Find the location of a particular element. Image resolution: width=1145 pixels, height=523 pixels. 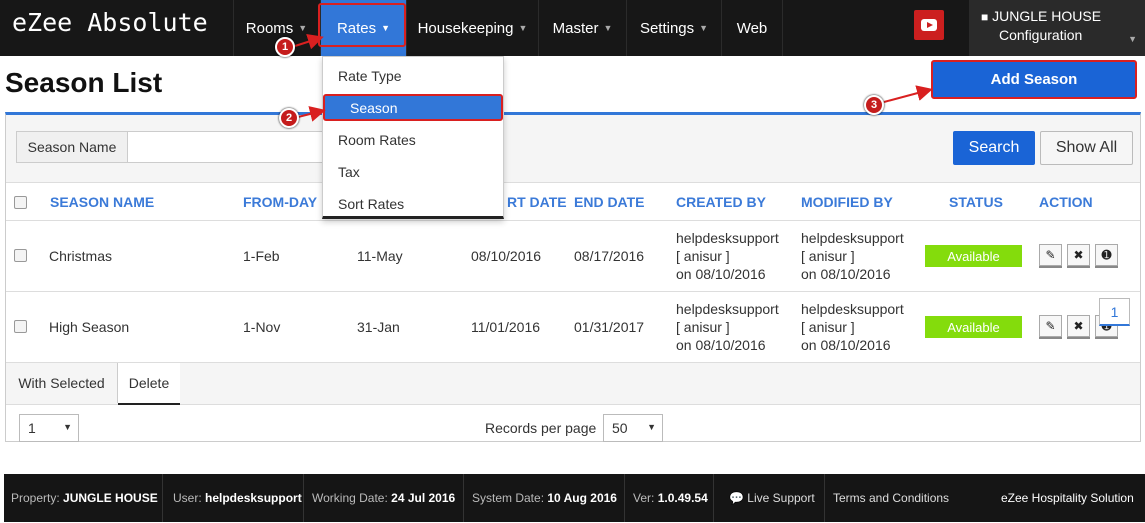

property-label: Property: is located at coordinates (35, 498).